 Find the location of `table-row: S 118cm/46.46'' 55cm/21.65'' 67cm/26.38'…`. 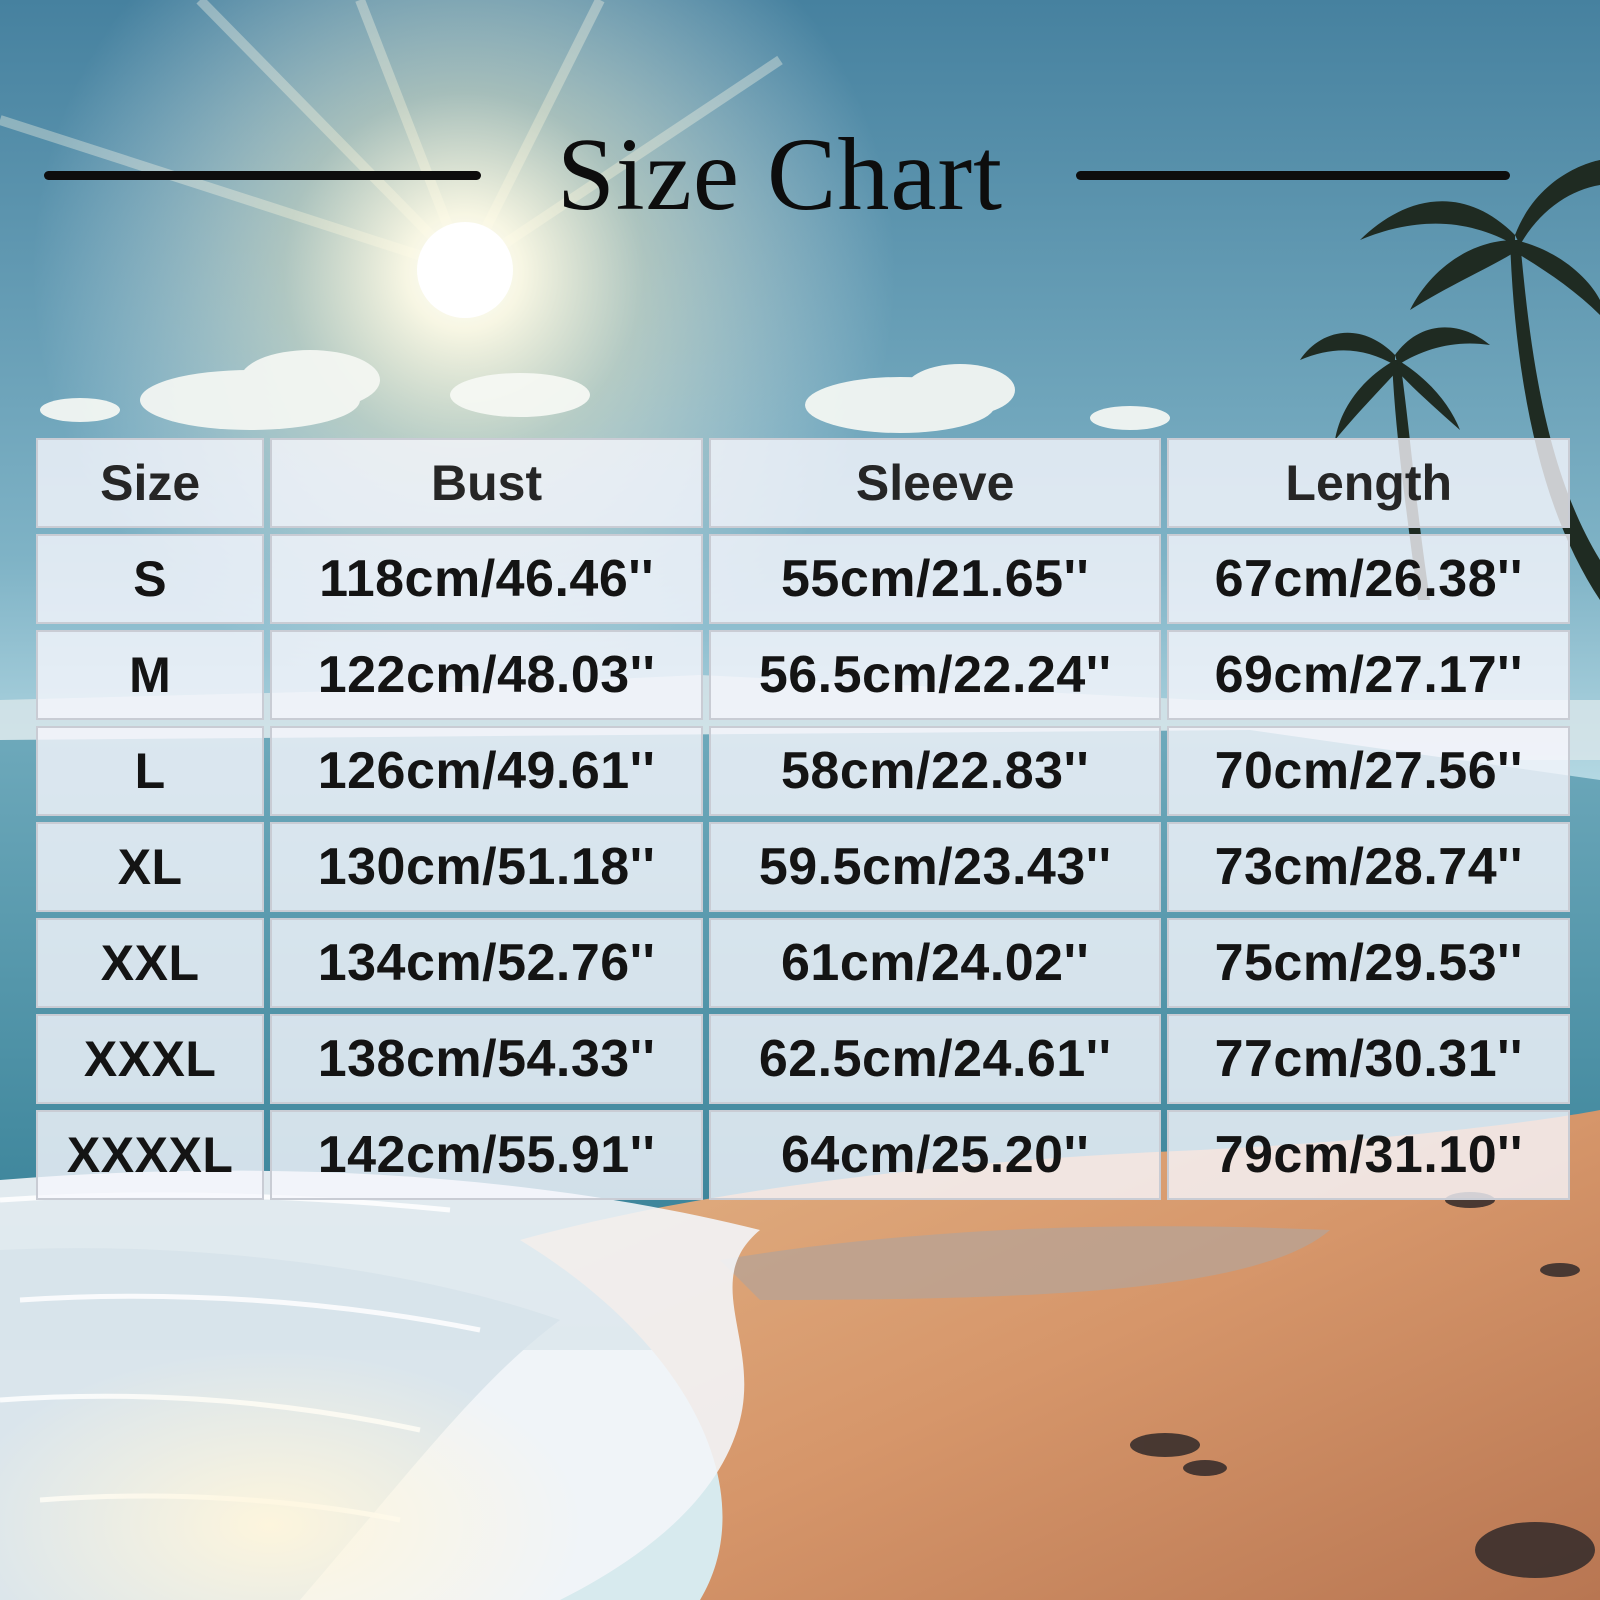

table-row: S 118cm/46.46'' 55cm/21.65'' 67cm/26.38'… is located at coordinates (803, 579).